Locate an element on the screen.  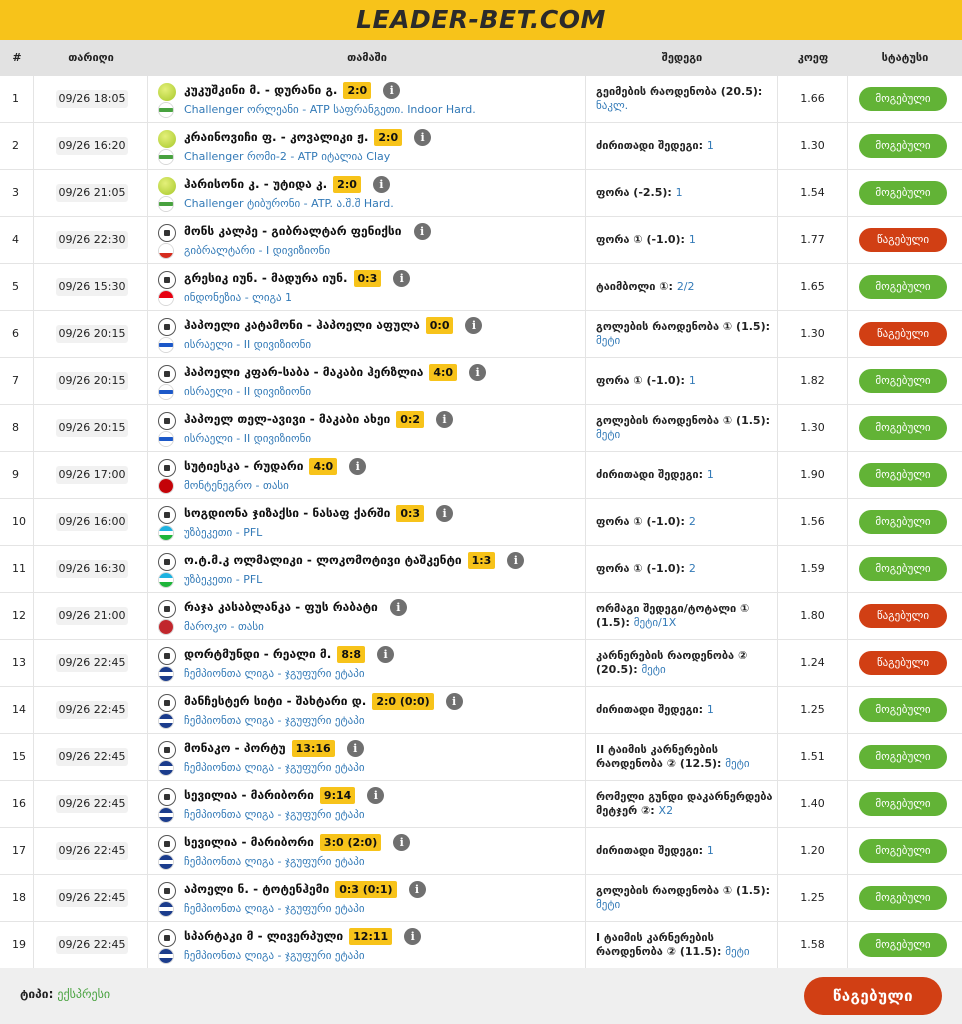
team-names: მონაკო - პორტუ is located at coordinates (235, 748).